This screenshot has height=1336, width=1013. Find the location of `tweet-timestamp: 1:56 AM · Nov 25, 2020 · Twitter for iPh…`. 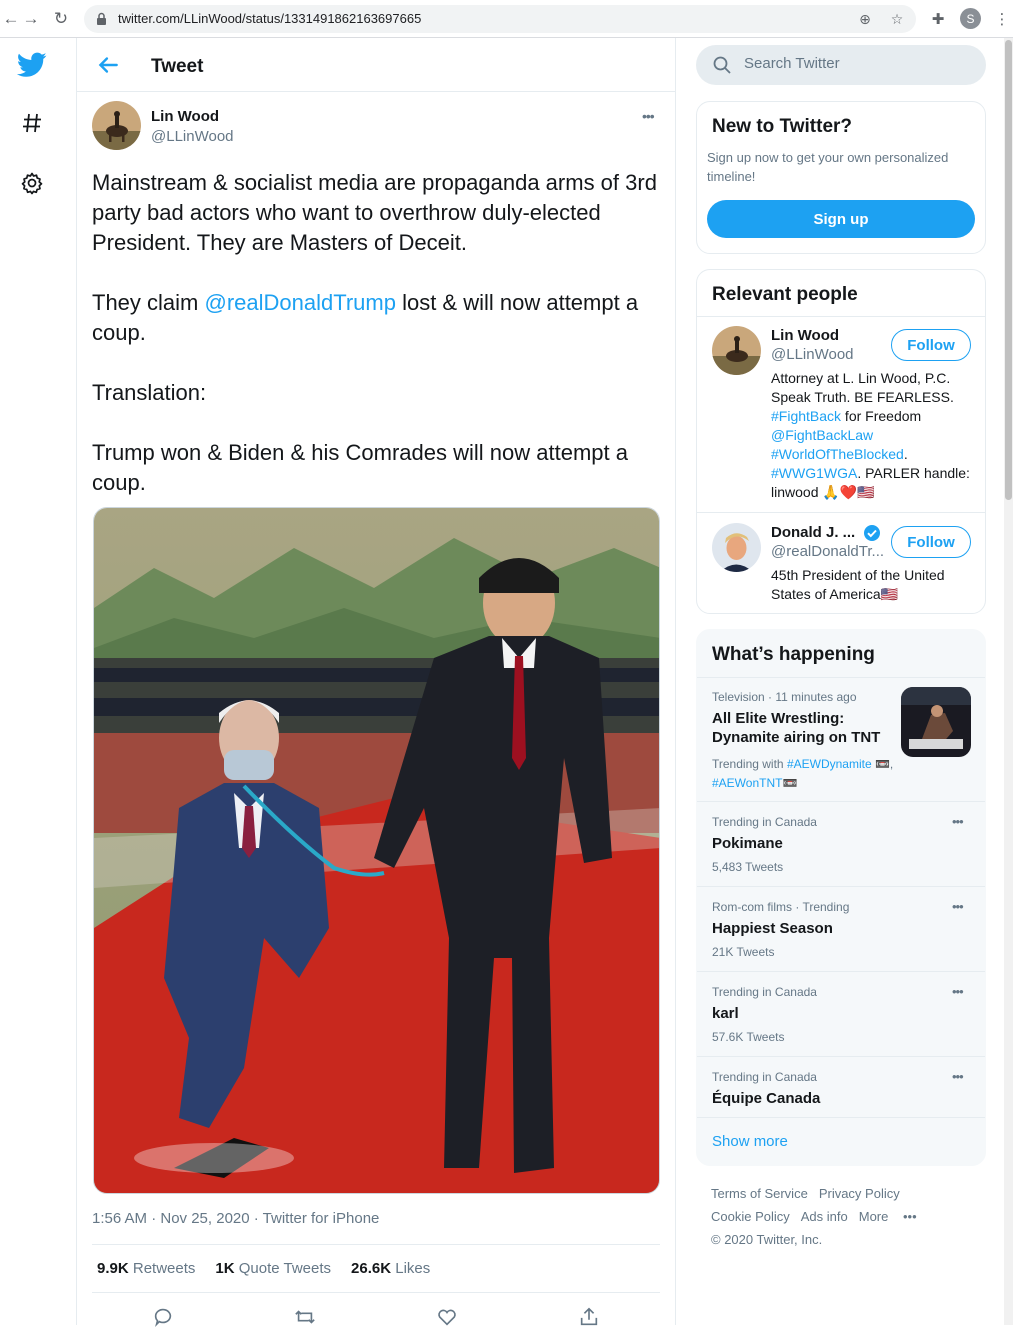

tweet-timestamp: 1:56 AM · Nov 25, 2020 · Twitter for iPh… is located at coordinates (235, 1218).